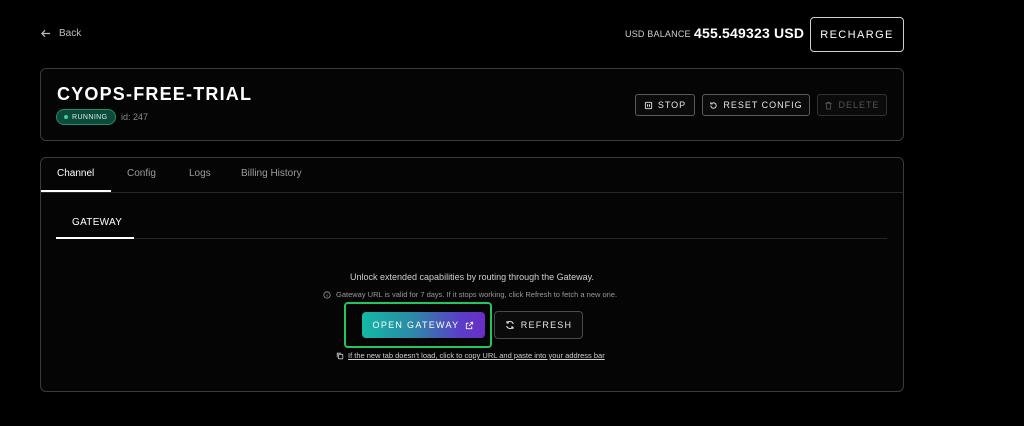 Image resolution: width=1024 pixels, height=426 pixels. Describe the element at coordinates (763, 105) in the screenshot. I see `reset-config-label: RESET CONFIG` at that location.